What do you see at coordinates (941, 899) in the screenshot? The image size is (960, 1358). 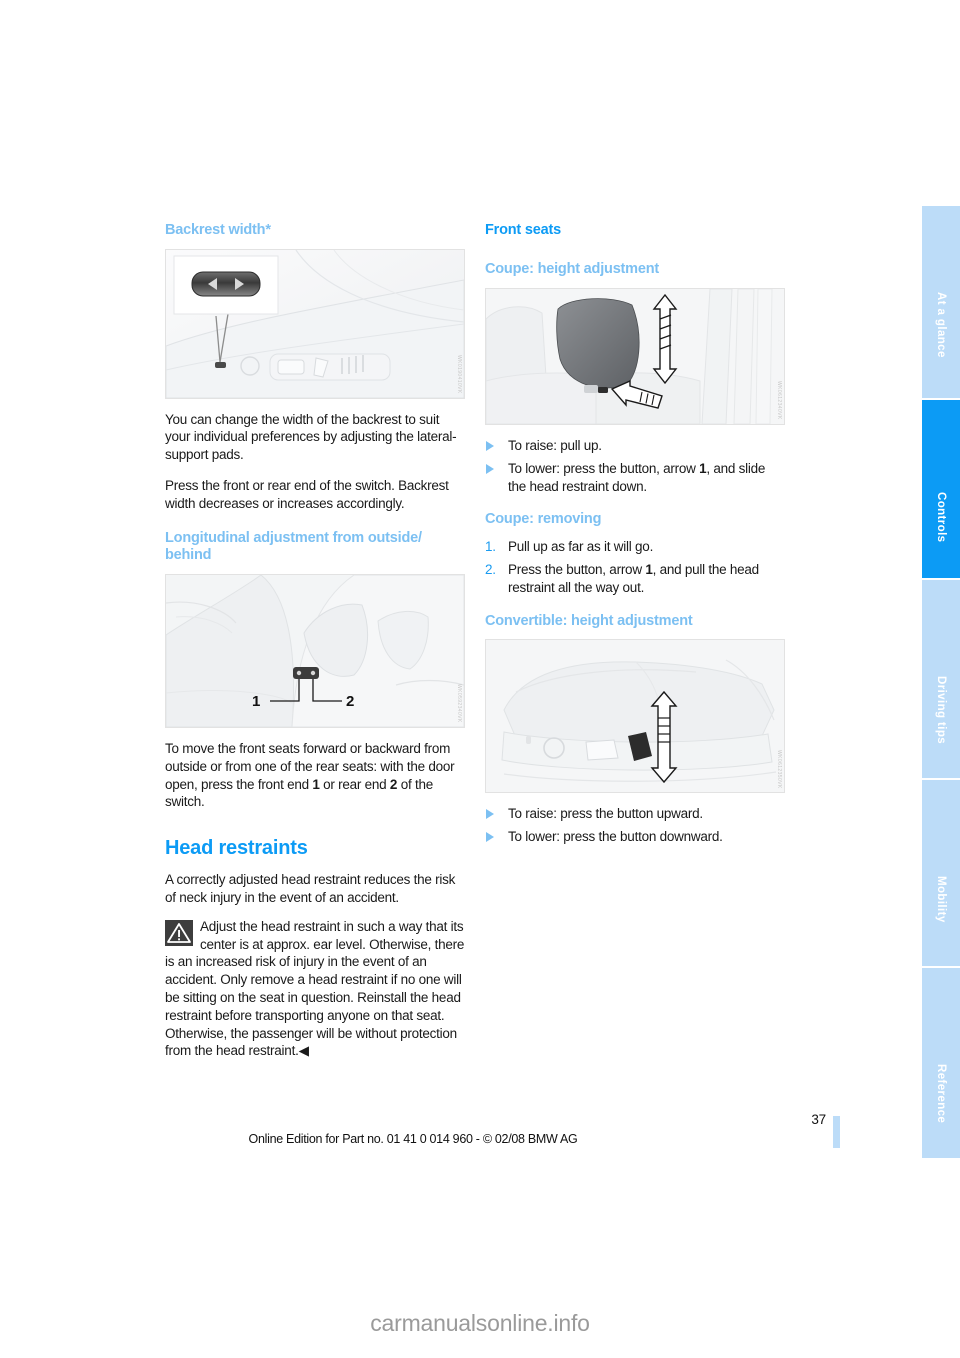 I see `sidebar-tab-label: Mobility` at bounding box center [941, 899].